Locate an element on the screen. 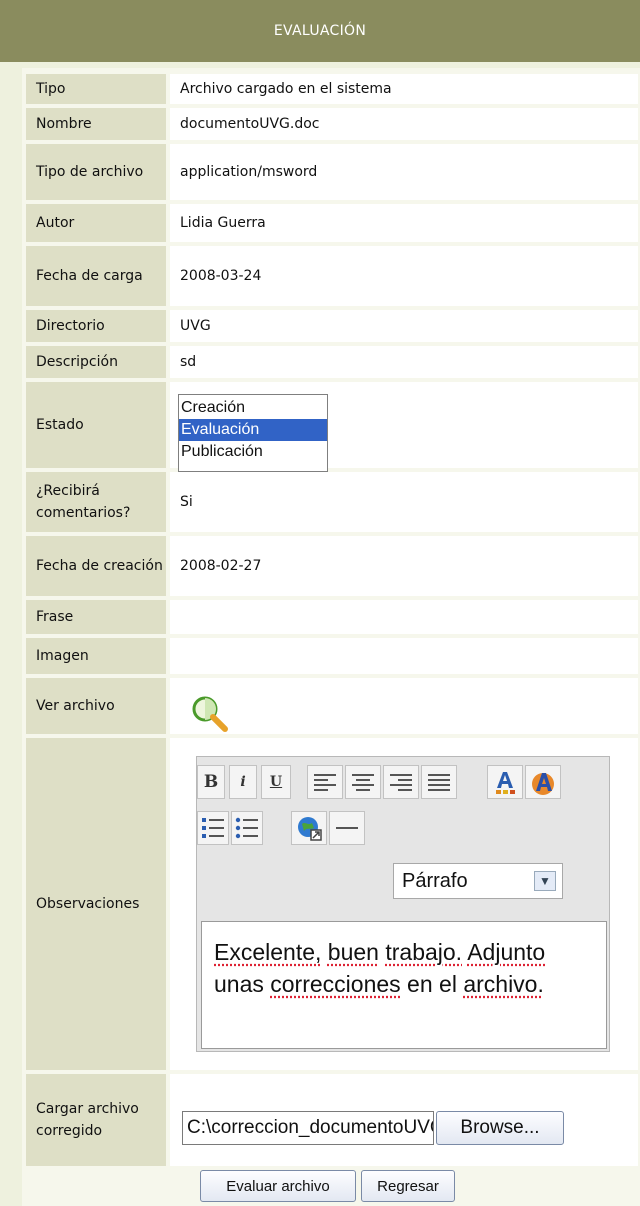 The width and height of the screenshot is (640, 1206). row-autor: Autor Lidia Guerra is located at coordinates (332, 223).